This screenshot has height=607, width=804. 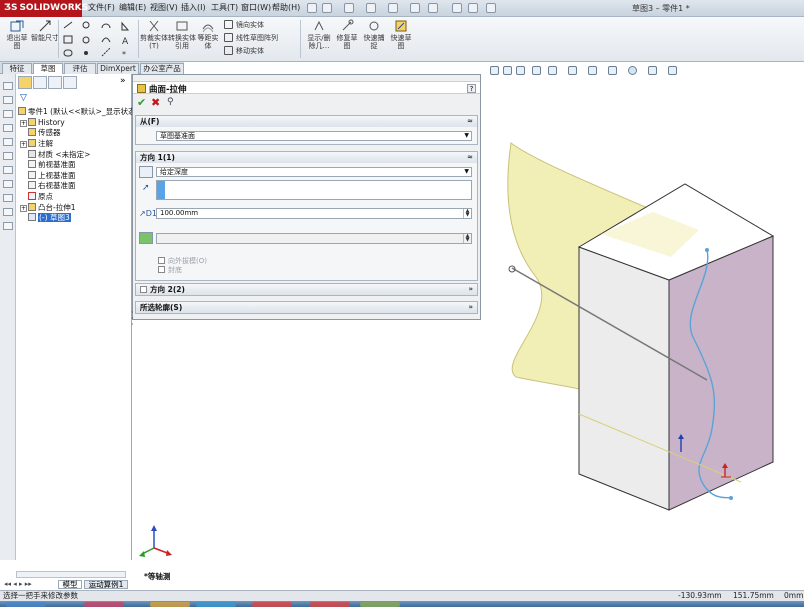 I want to click on previous-view-icon, so click(x=520, y=70).